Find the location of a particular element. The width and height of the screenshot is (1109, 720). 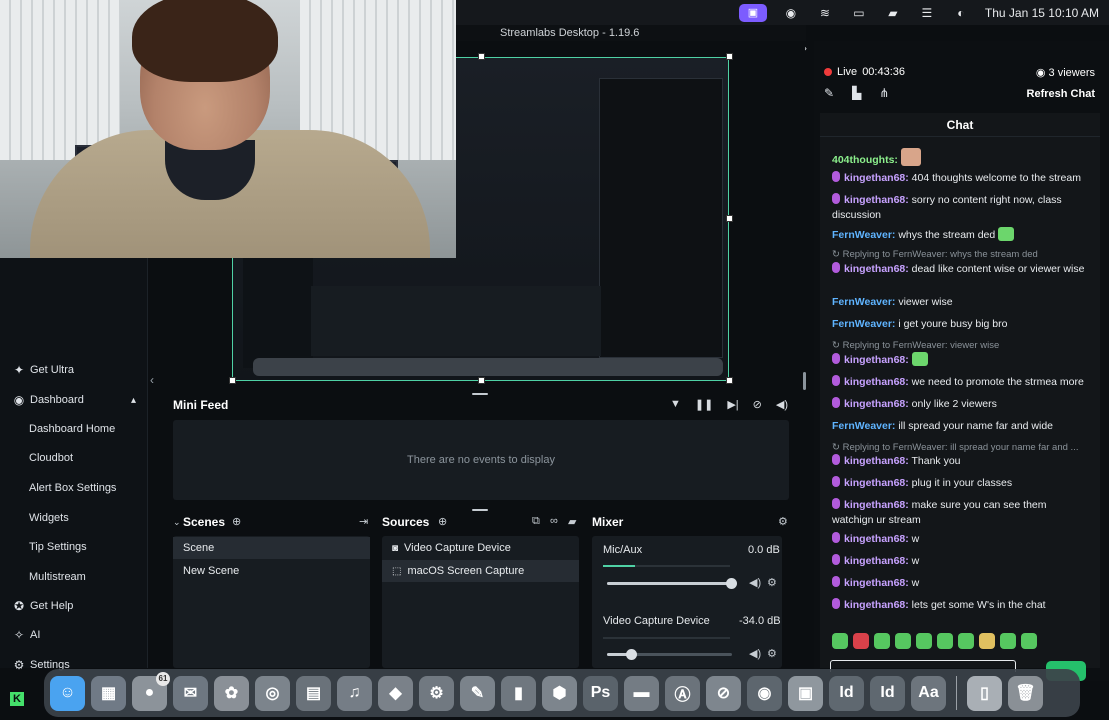

gimp-icon: ✎ is located at coordinates (477, 693).